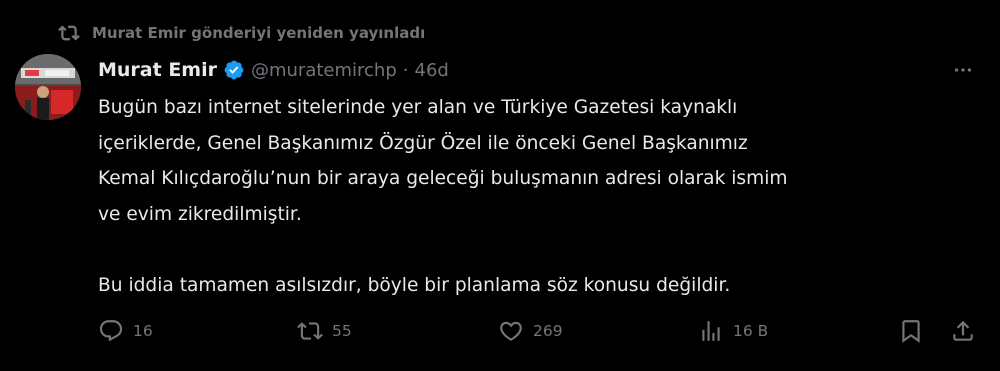  I want to click on repost-icon, so click(69, 33).